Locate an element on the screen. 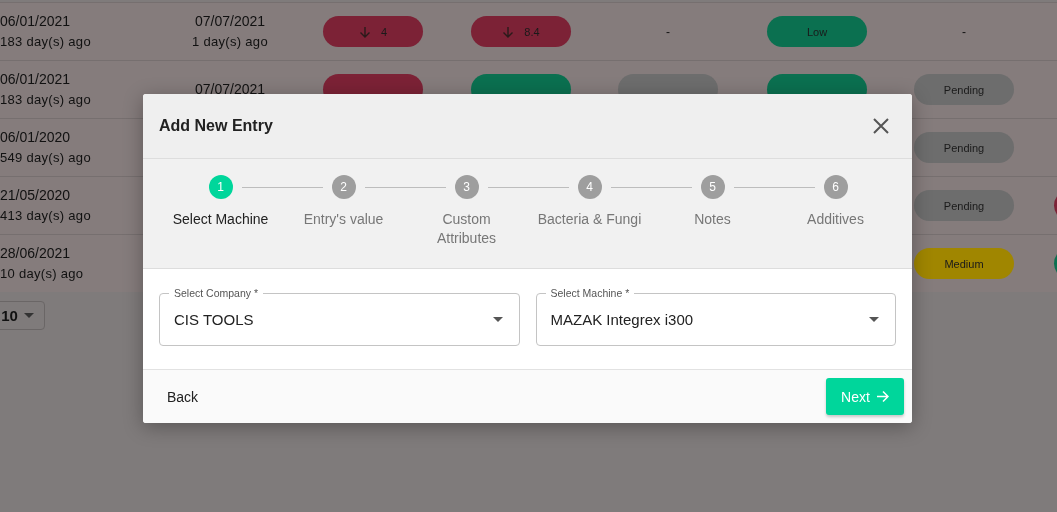  back-button: Back is located at coordinates (183, 396).